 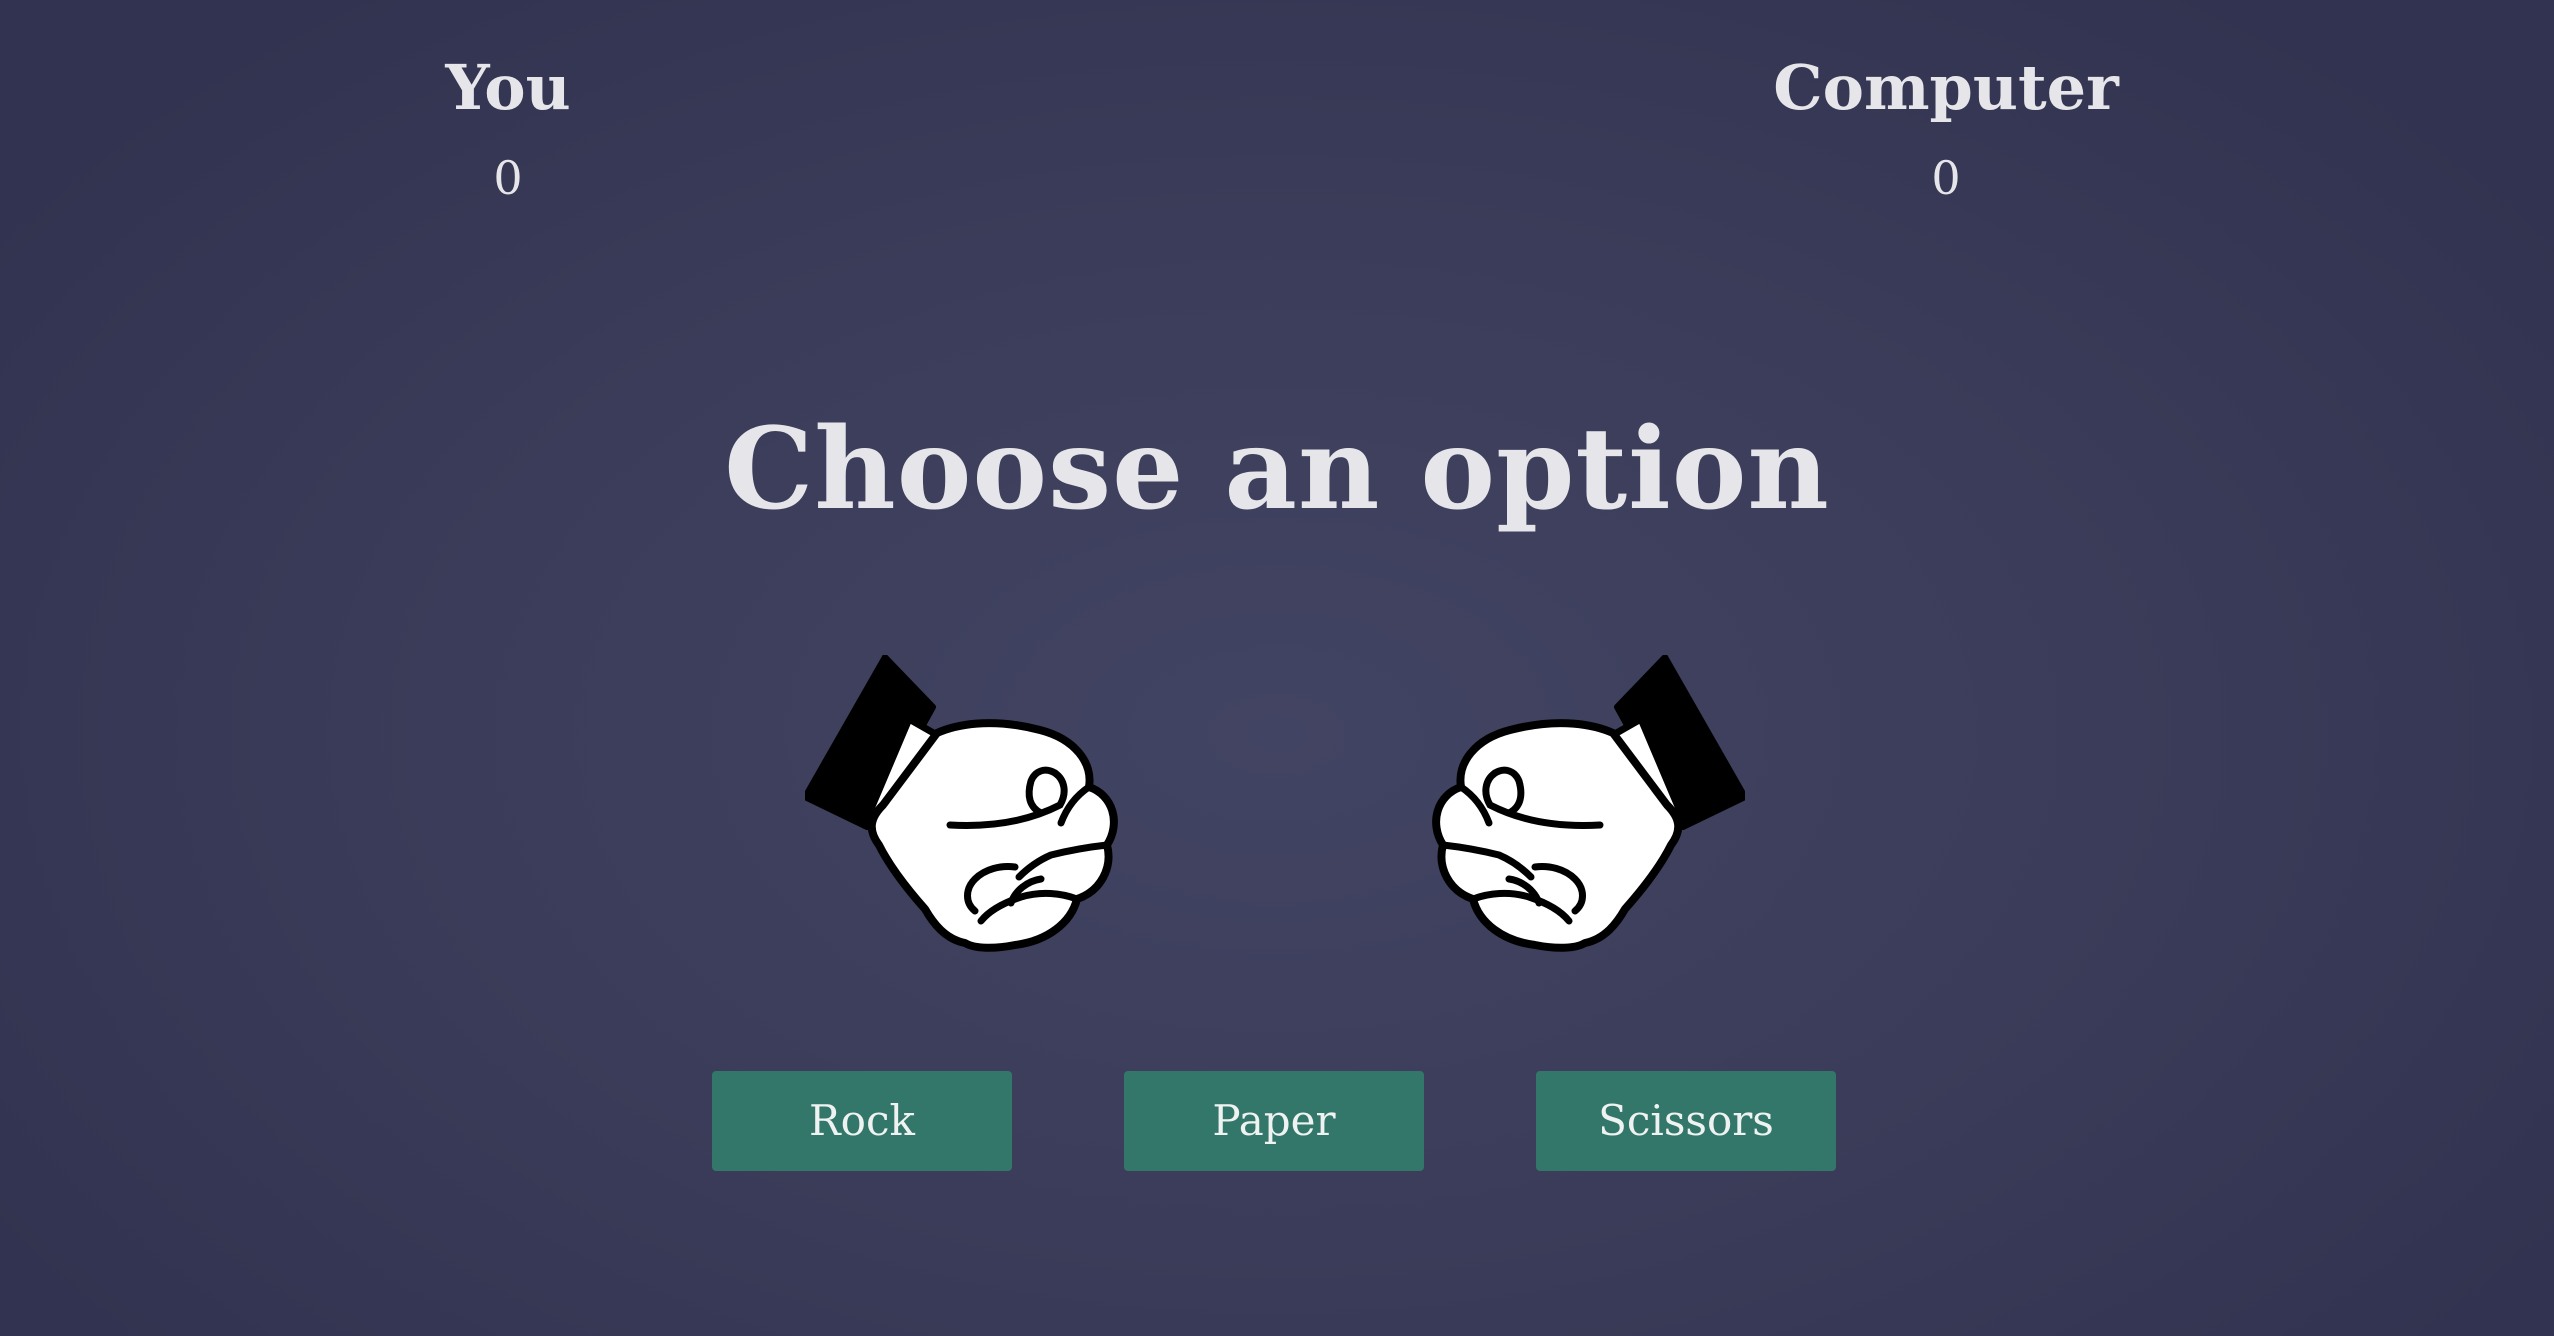 What do you see at coordinates (1580, 805) in the screenshot?
I see `computer-fist-icon` at bounding box center [1580, 805].